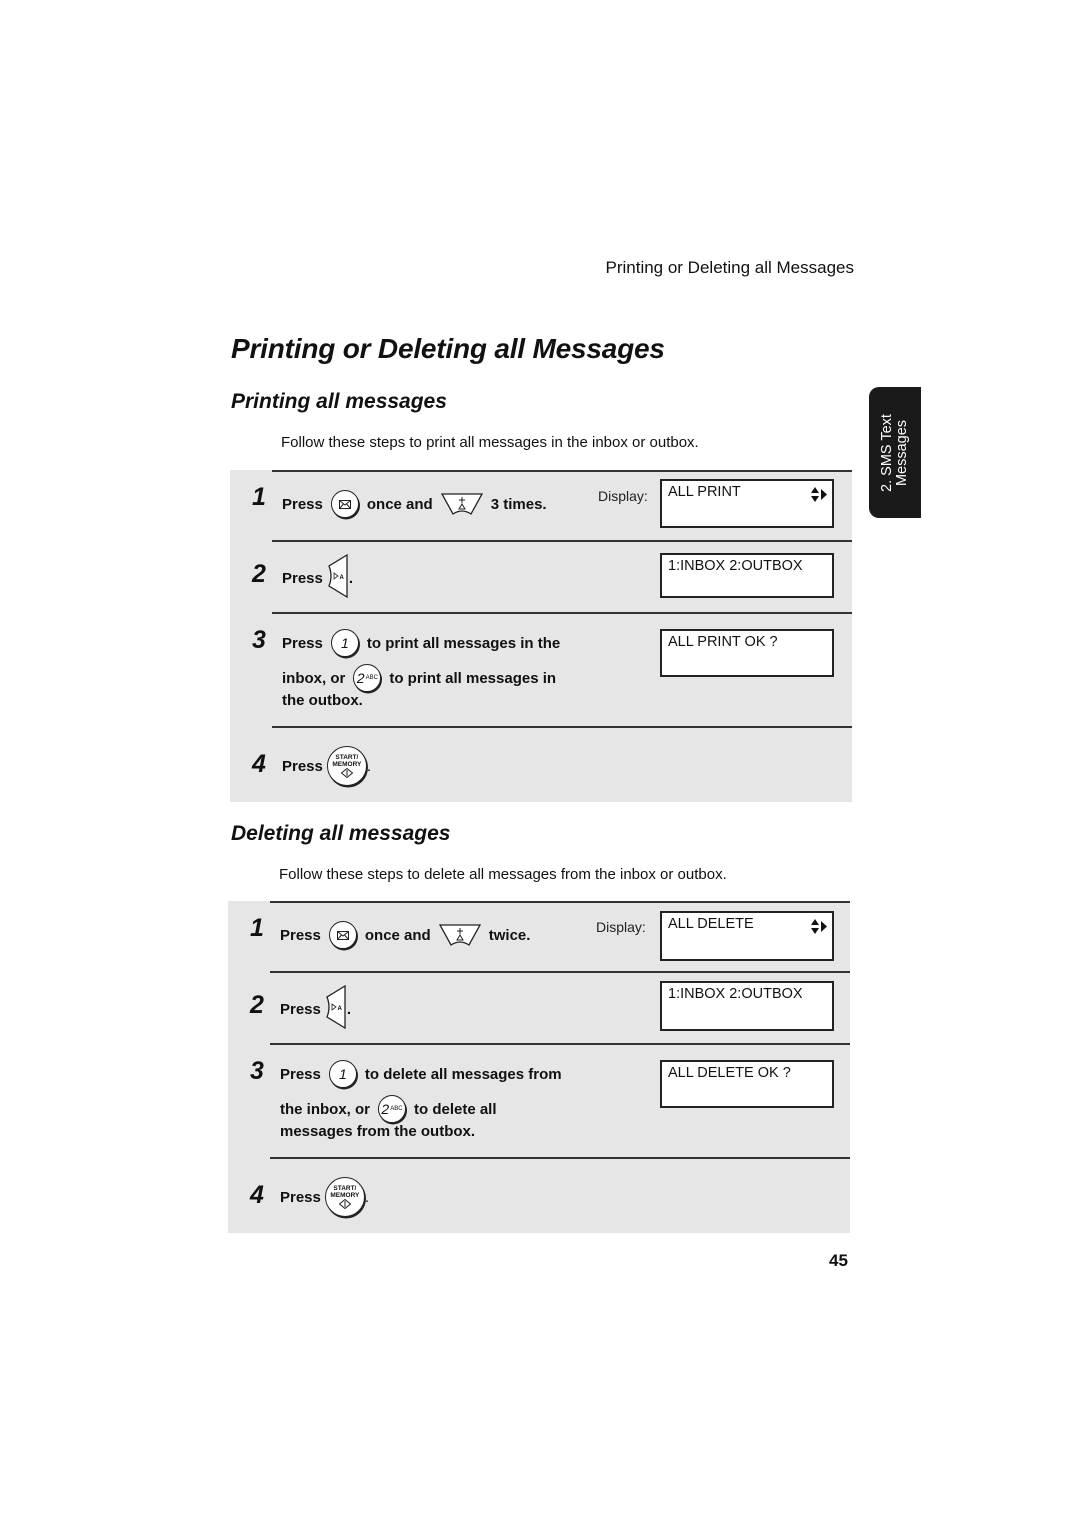 This screenshot has height=1528, width=1080. I want to click on chapter-tab-line2: Messages, so click(902, 452).